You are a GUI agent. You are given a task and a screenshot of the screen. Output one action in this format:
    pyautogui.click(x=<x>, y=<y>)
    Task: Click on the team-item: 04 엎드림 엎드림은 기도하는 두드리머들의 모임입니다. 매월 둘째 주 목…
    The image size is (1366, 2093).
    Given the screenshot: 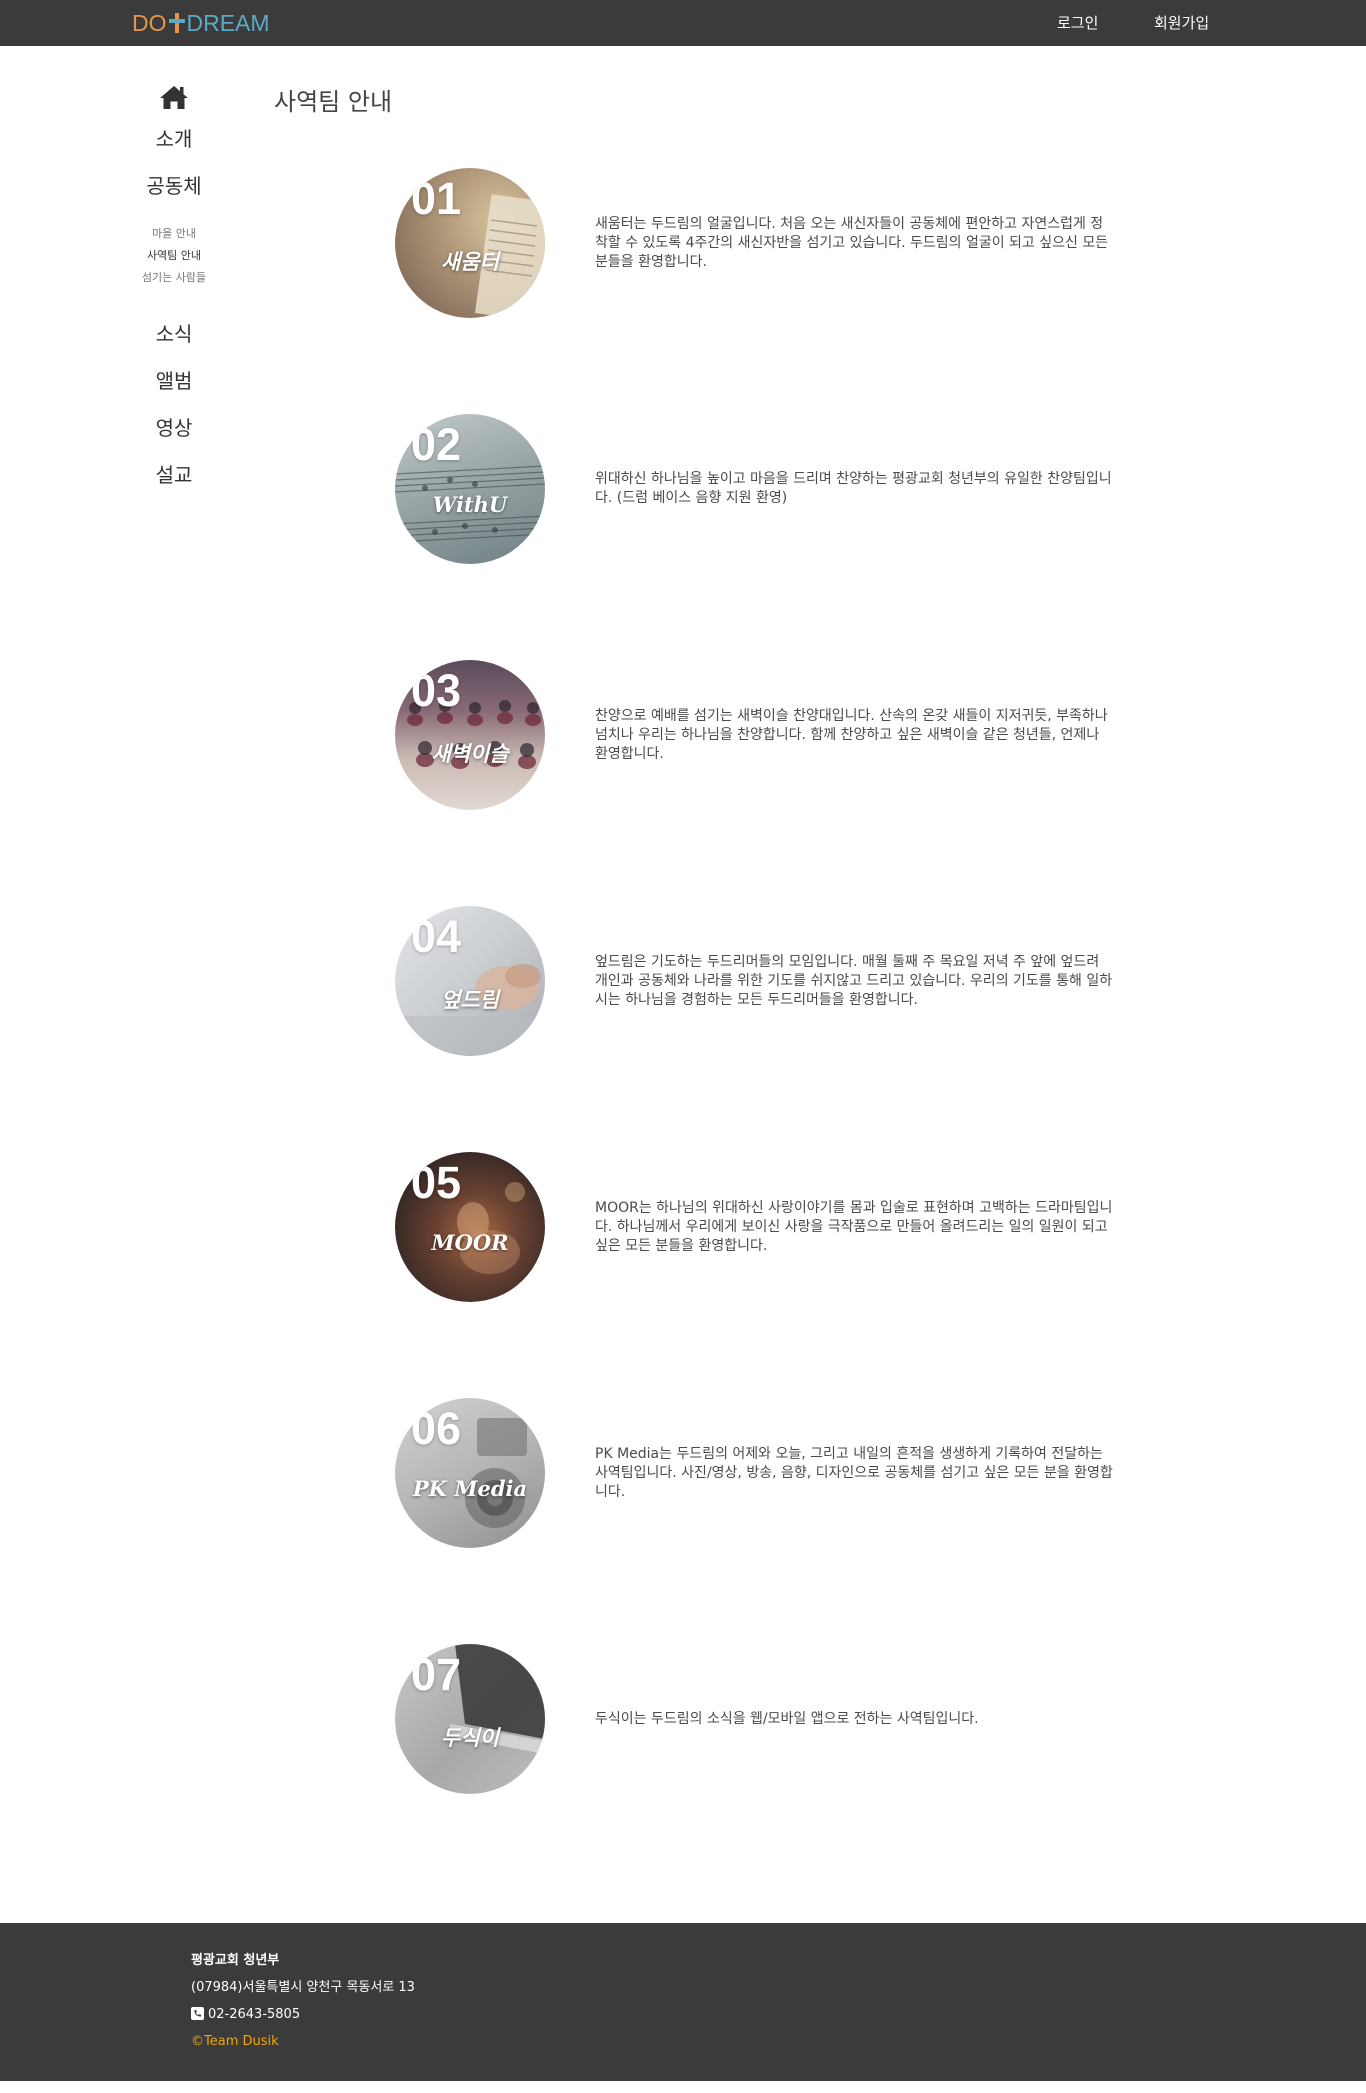 What is the action you would take?
    pyautogui.click(x=755, y=981)
    